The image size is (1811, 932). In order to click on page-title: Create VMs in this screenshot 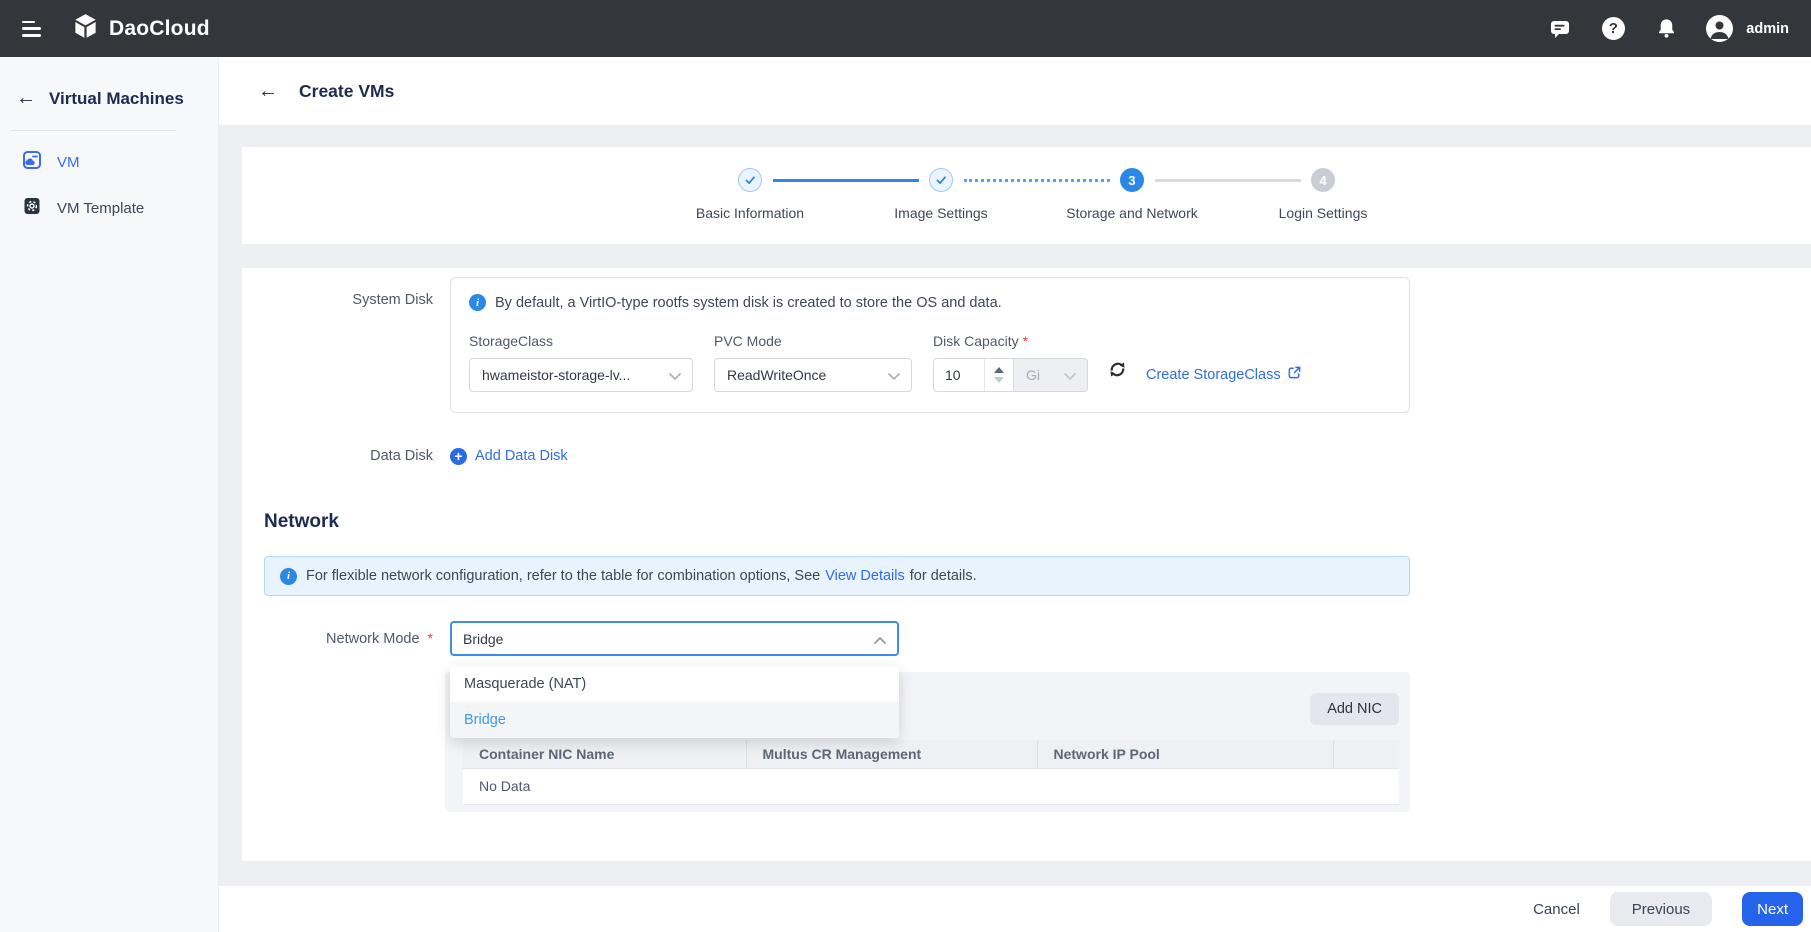, I will do `click(347, 90)`.